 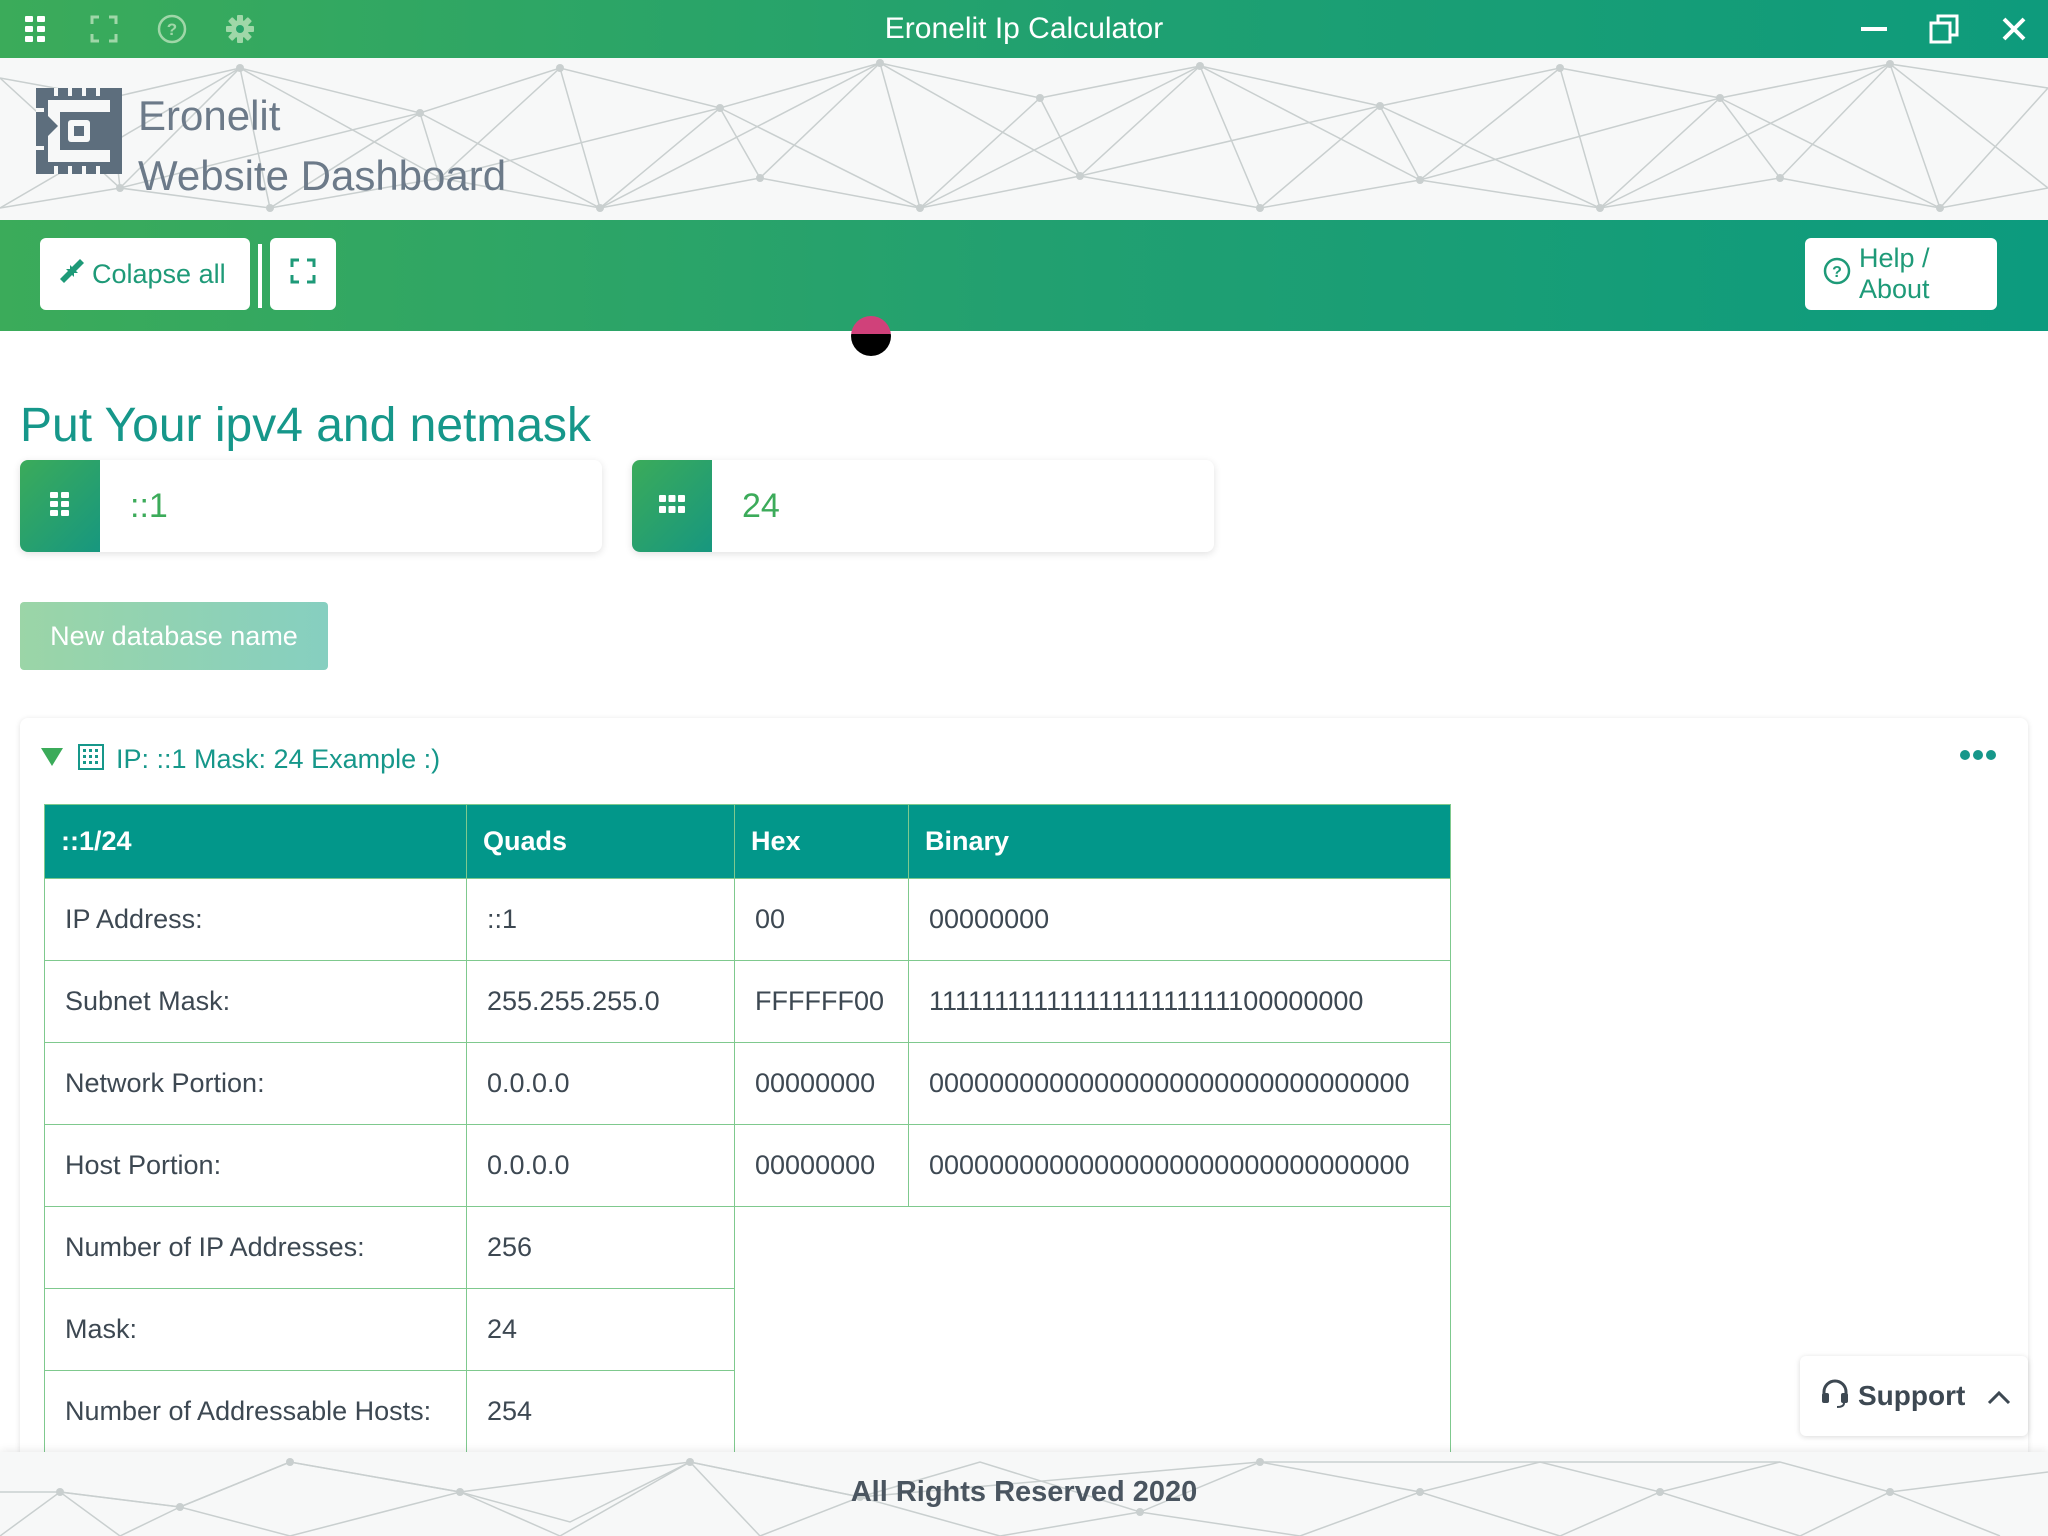 I want to click on app-header: Eronelit Website Dashboard, so click(x=1024, y=139).